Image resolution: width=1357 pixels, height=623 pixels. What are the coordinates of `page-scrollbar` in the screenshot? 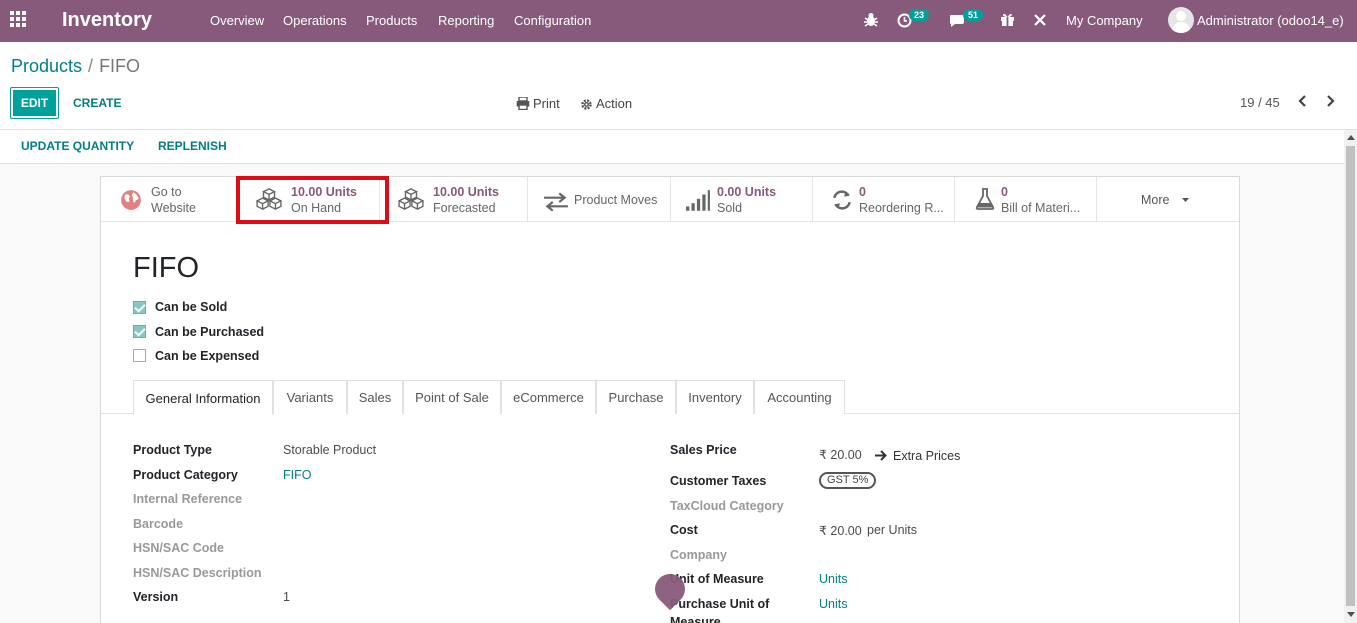 It's located at (1350, 376).